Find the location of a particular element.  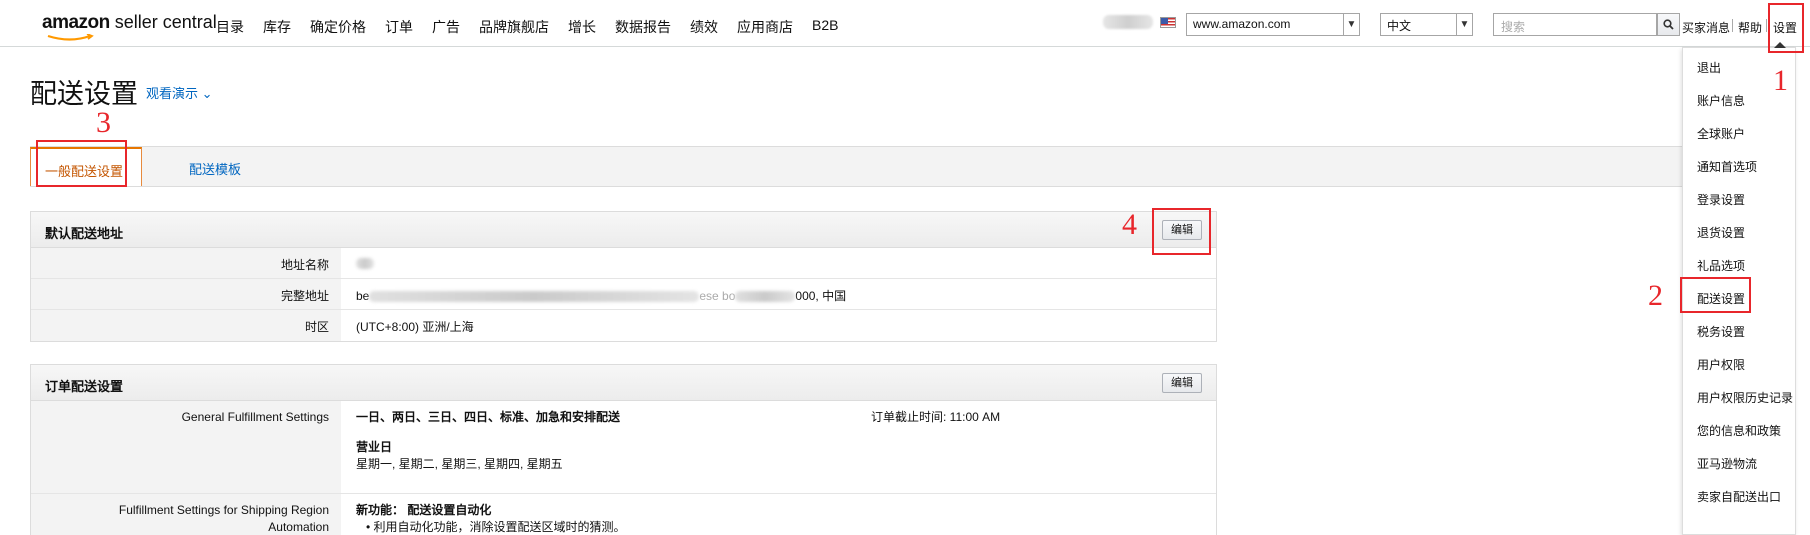

address-mid: ese bo is located at coordinates (717, 296).